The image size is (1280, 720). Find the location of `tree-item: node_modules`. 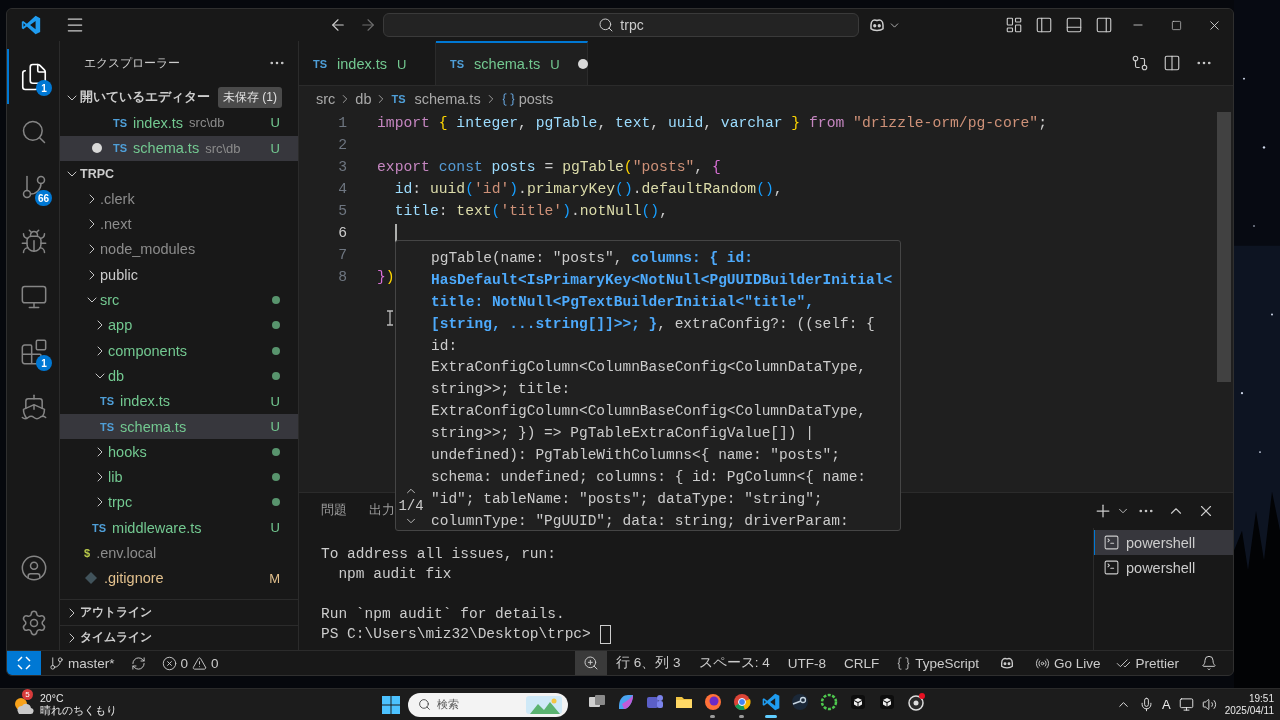

tree-item: node_modules is located at coordinates (179, 249).